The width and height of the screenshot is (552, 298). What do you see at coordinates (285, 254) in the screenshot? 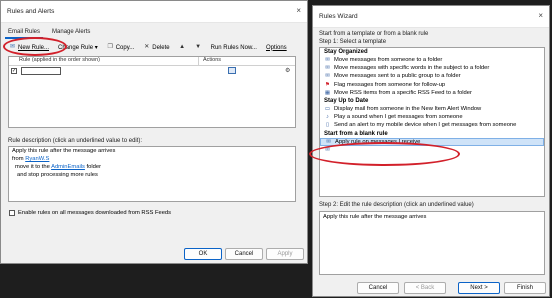
I see `apply-button: Apply` at bounding box center [285, 254].